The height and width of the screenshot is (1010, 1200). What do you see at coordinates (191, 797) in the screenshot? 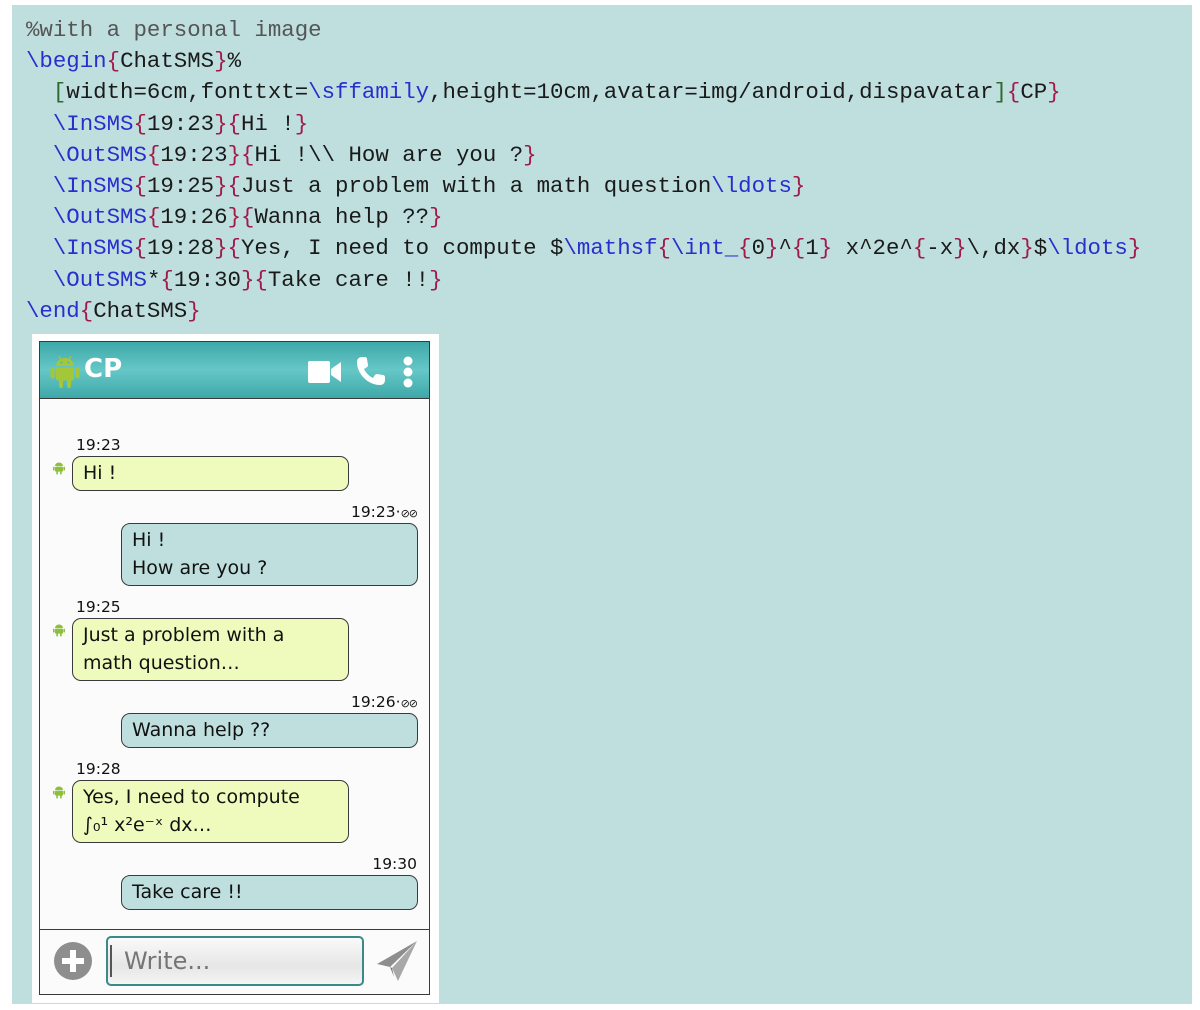
I see `message-text: Yes, I need to compute` at bounding box center [191, 797].